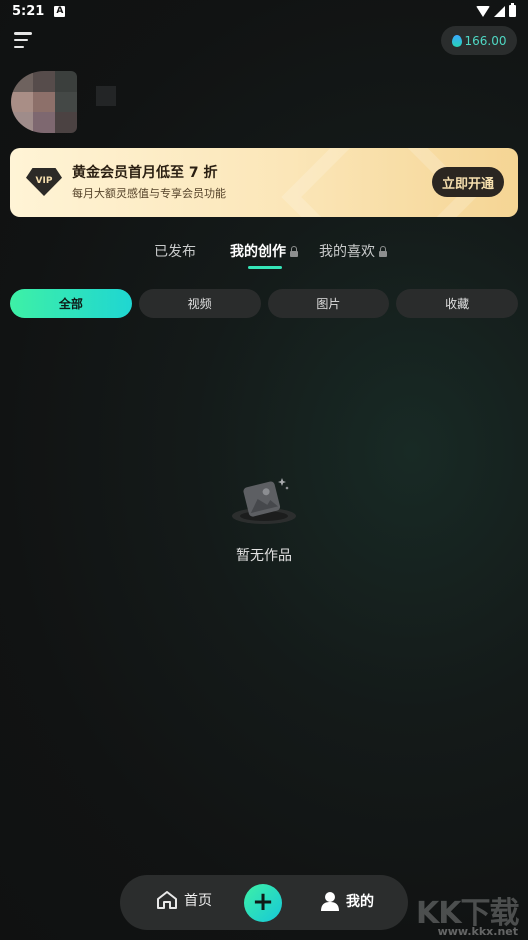  I want to click on filter-video: 视频, so click(199, 303).